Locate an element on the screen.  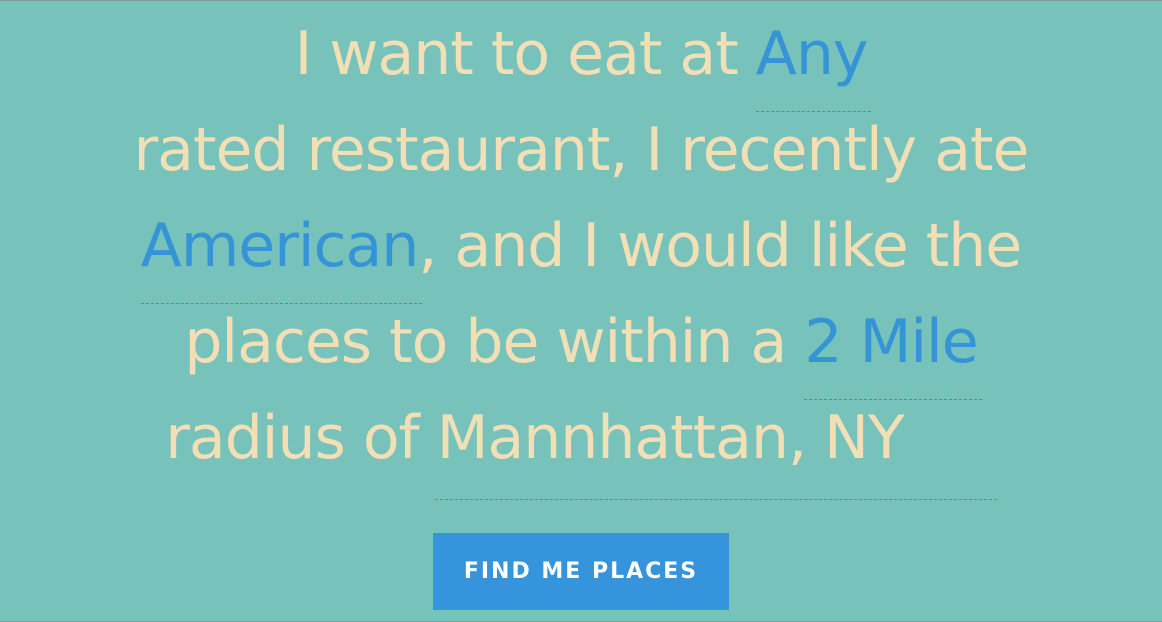
sentence-text: I want to eat at is located at coordinates (525, 54).